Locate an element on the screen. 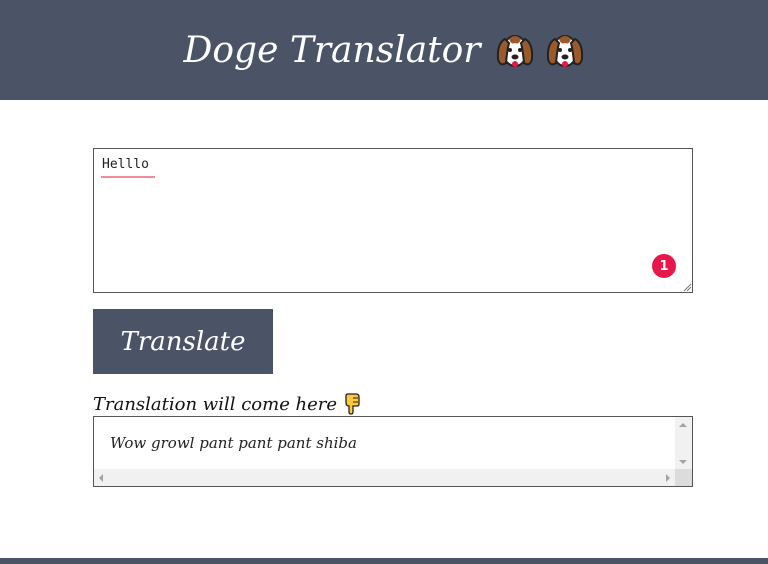 This screenshot has width=768, height=564. vertical-scrollbar is located at coordinates (683, 443).